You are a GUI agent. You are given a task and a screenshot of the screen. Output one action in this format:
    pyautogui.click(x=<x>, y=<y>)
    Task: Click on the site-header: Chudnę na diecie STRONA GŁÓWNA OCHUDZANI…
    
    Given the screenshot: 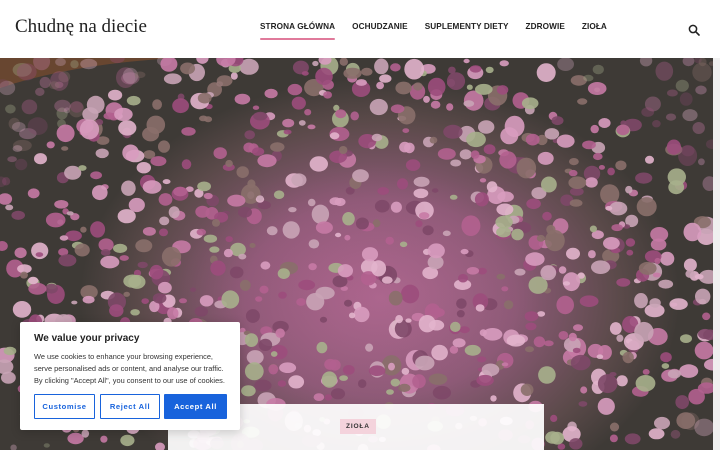 What is the action you would take?
    pyautogui.click(x=360, y=29)
    